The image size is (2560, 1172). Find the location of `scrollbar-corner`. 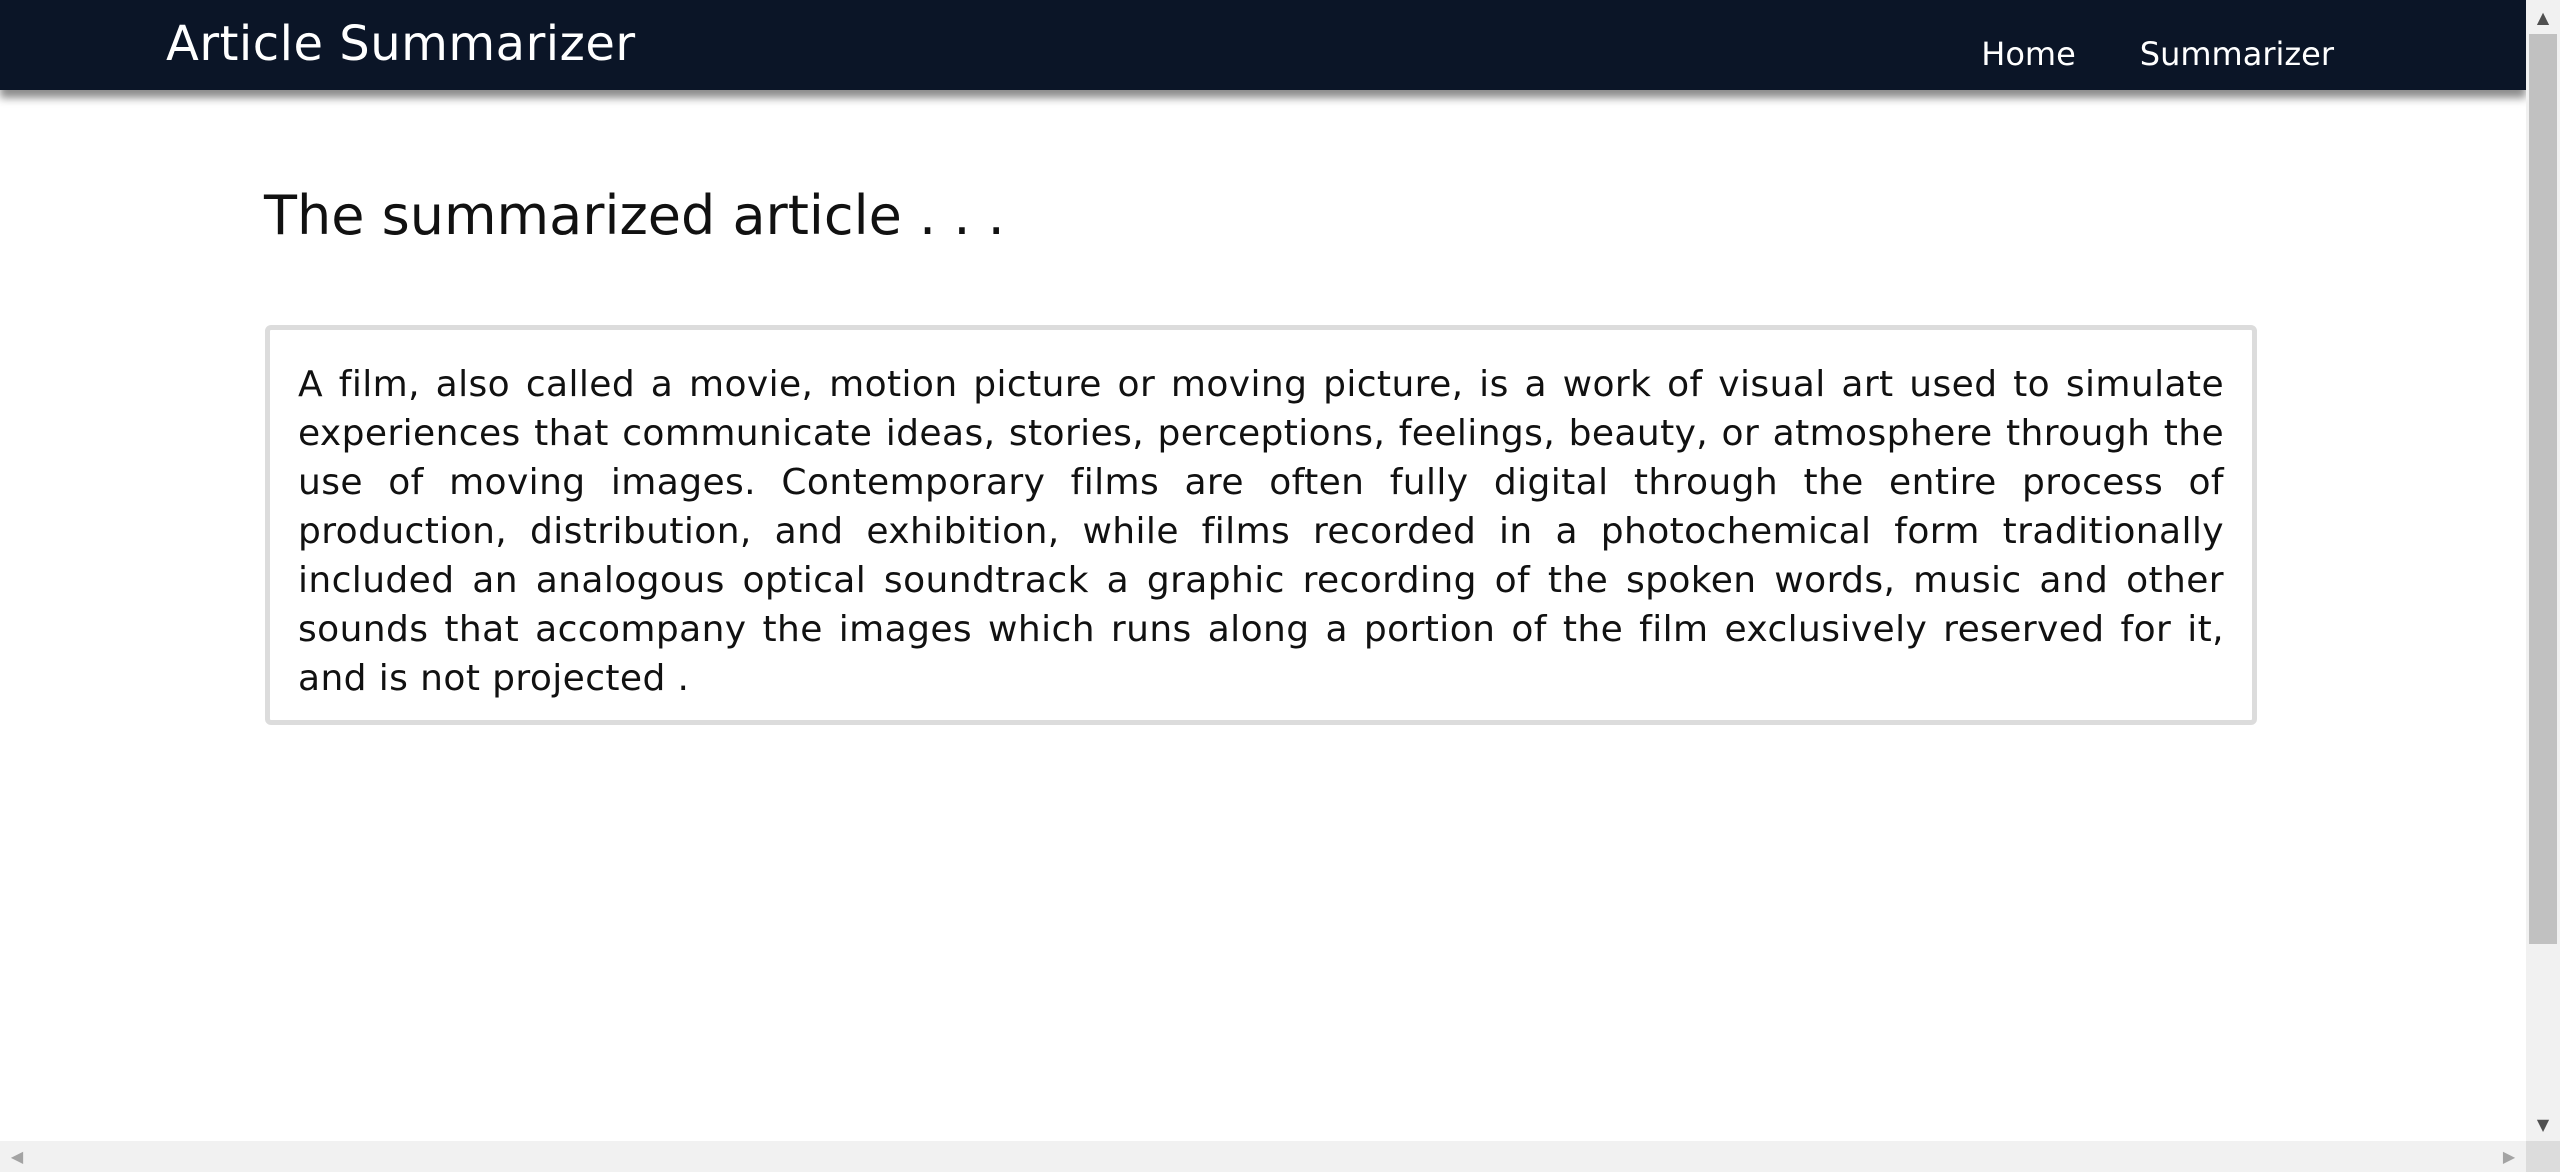

scrollbar-corner is located at coordinates (2543, 1156).